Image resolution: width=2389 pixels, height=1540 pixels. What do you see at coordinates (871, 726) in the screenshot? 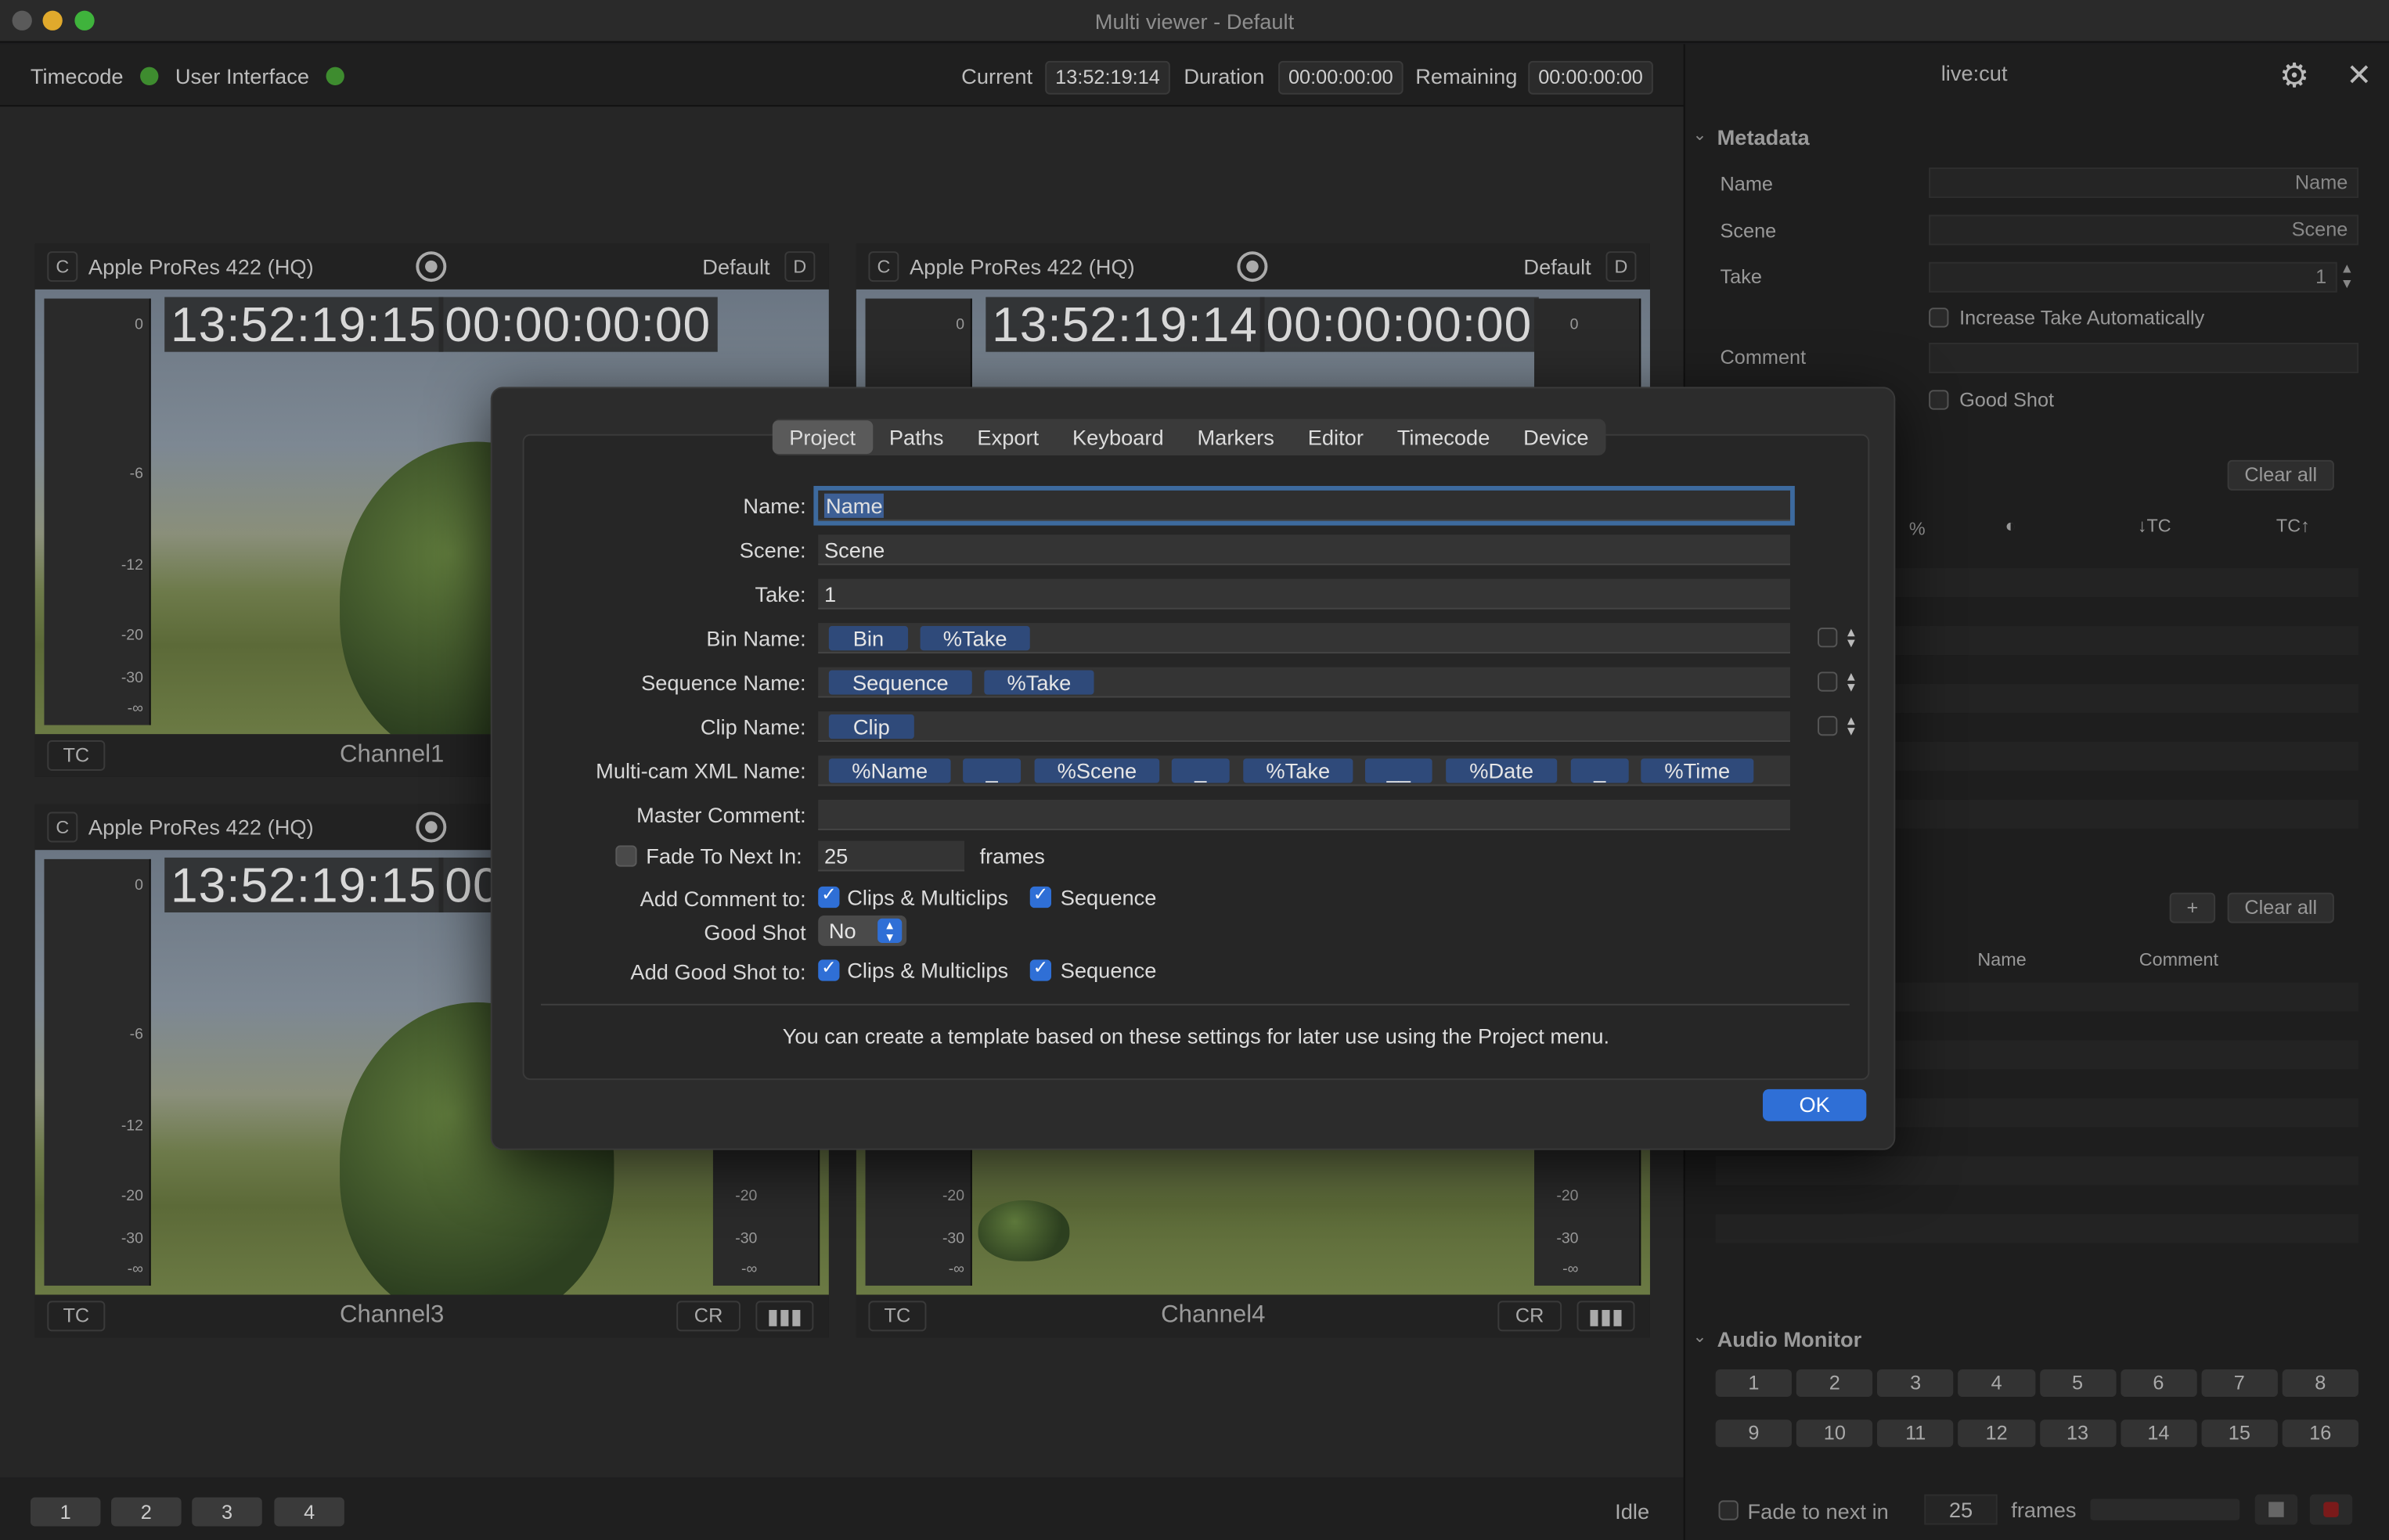
I see `token: Clip` at bounding box center [871, 726].